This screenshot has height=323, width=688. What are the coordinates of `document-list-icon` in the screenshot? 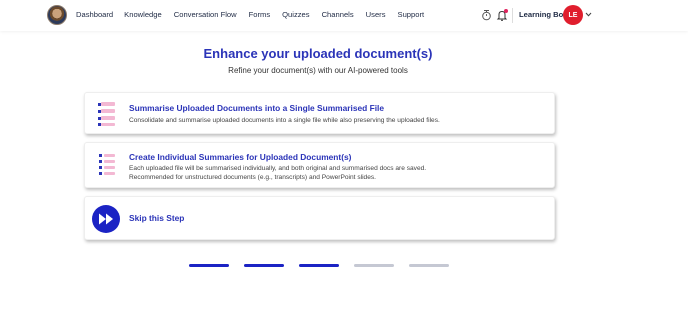 It's located at (107, 164).